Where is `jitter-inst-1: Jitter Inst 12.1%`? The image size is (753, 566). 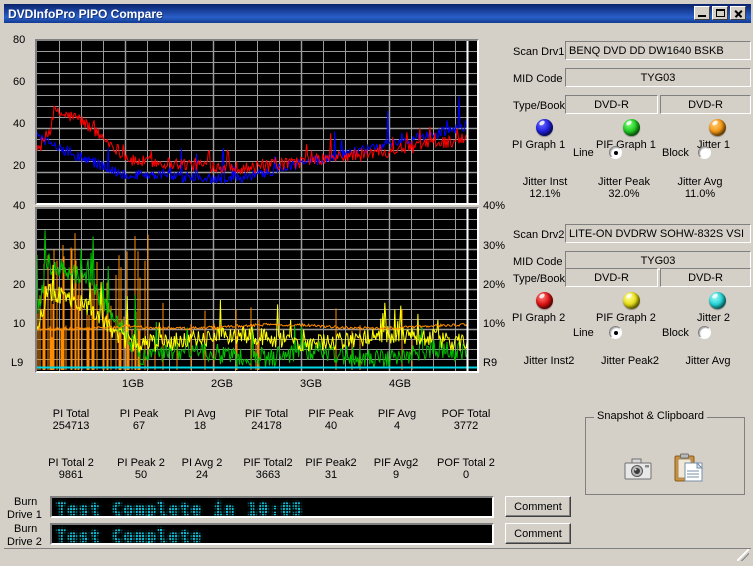 jitter-inst-1: Jitter Inst 12.1% is located at coordinates (545, 188).